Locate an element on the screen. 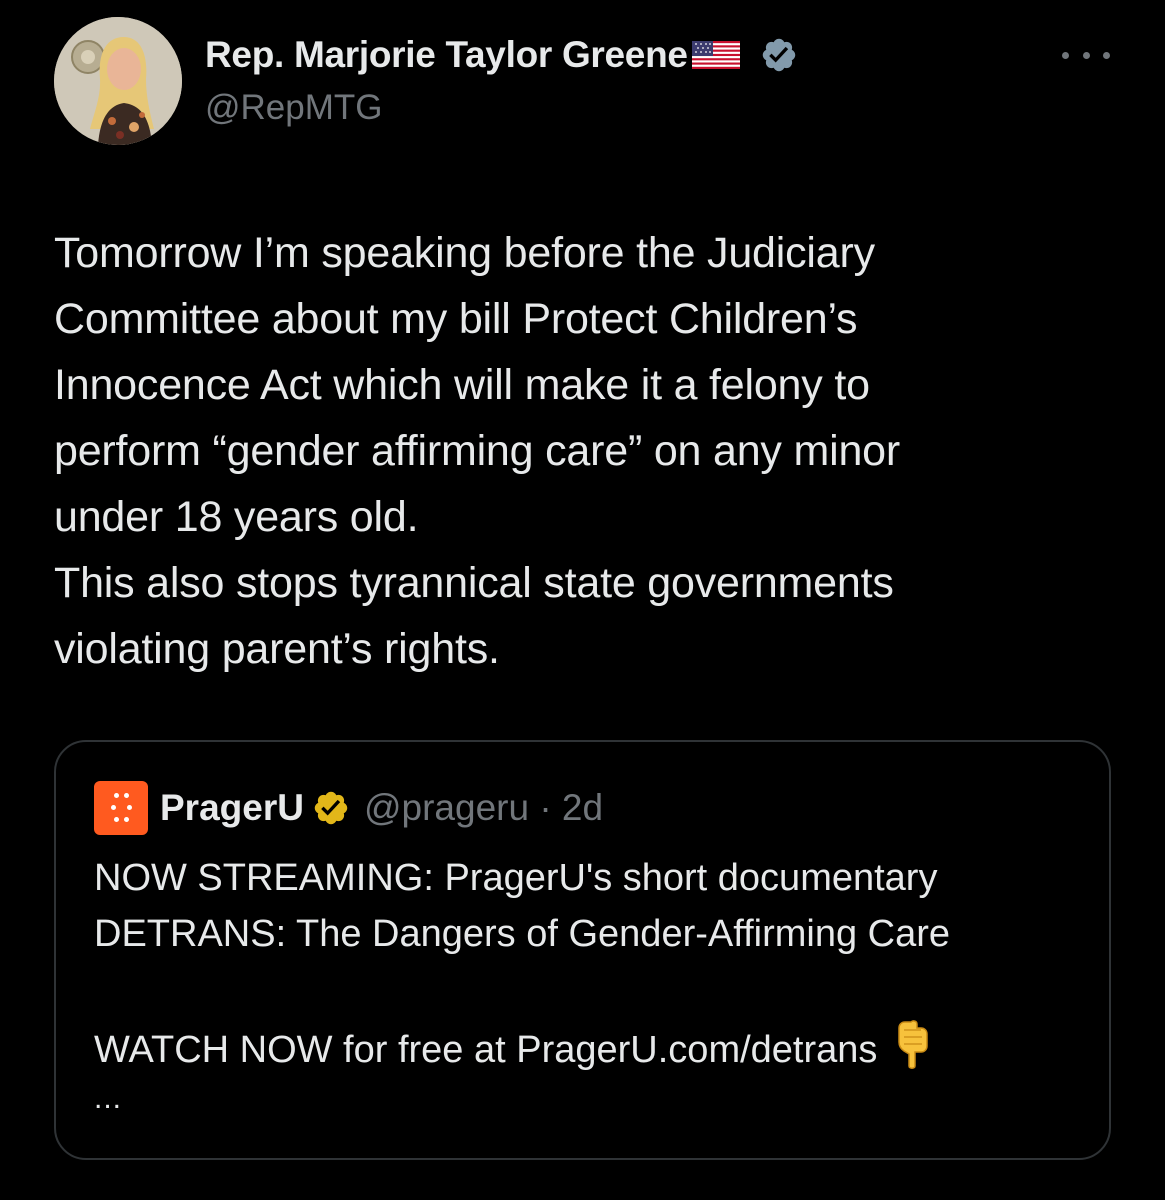  quoted-tweet-header: PragerU @prageru · 2d is located at coordinates (348, 808).